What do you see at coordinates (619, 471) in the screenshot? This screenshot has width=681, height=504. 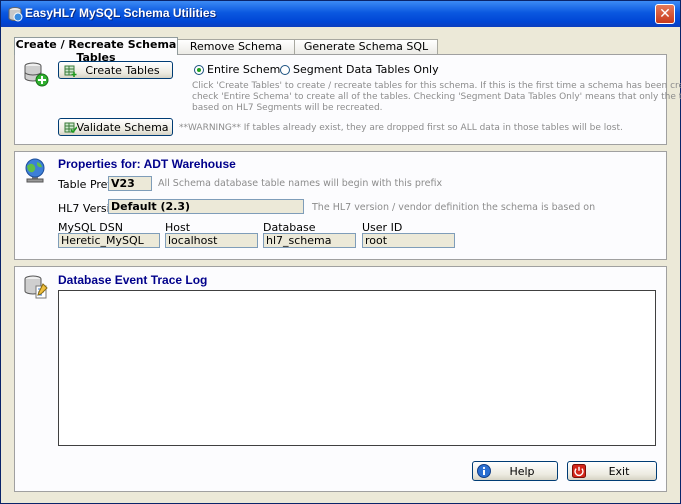 I see `button-label: Exit` at bounding box center [619, 471].